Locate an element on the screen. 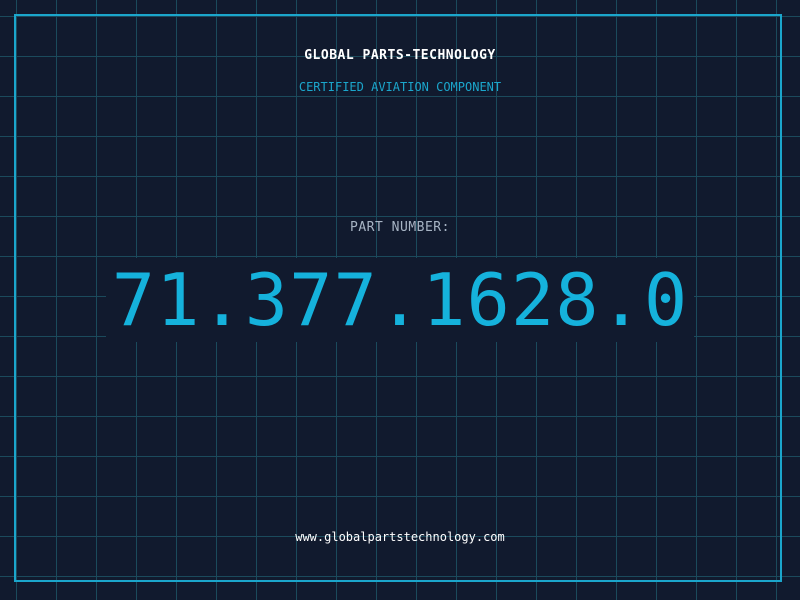 Image resolution: width=800 pixels, height=600 pixels. website-url: www.globalpartstechnology.com is located at coordinates (400, 537).